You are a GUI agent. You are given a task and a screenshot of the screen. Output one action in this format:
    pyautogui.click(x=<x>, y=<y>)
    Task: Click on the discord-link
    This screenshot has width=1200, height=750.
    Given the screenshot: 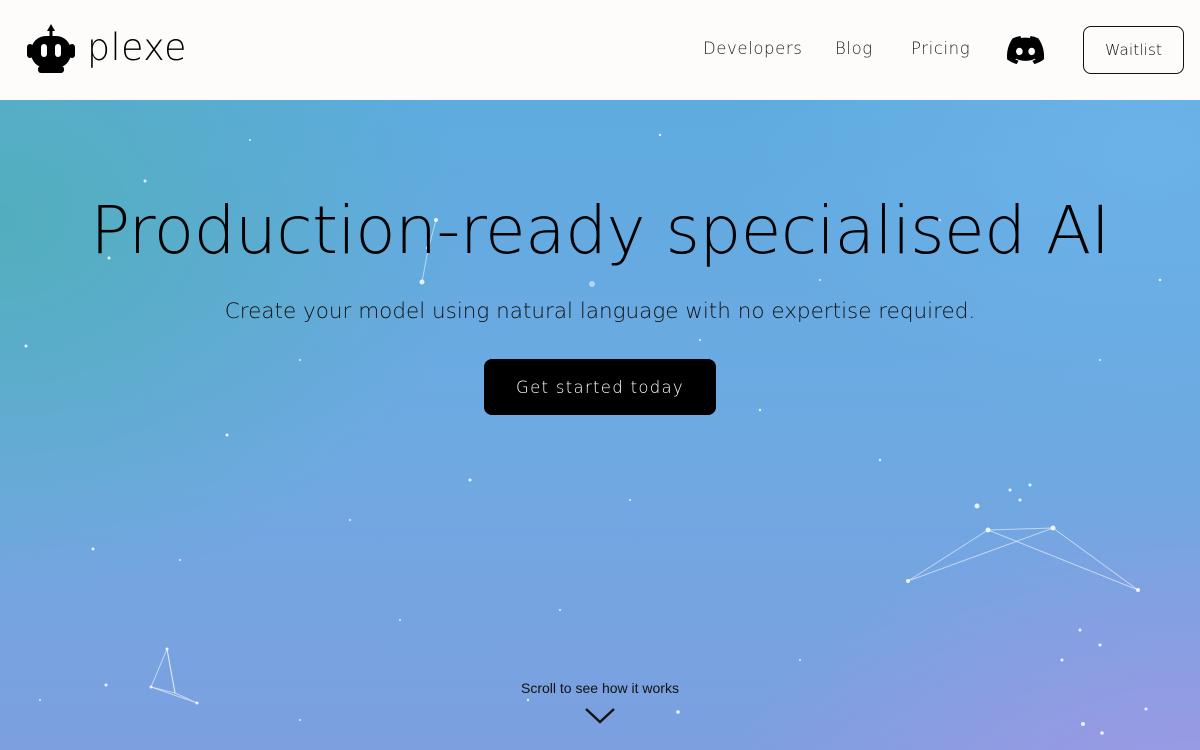 What is the action you would take?
    pyautogui.click(x=1025, y=50)
    